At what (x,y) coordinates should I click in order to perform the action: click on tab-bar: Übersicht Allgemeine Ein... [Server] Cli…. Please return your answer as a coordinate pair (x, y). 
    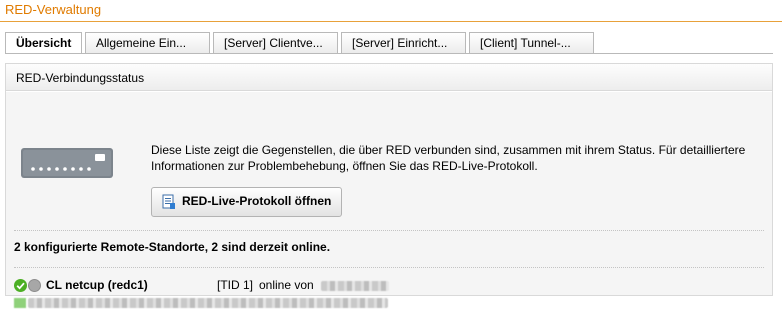
    Looking at the image, I should click on (301, 43).